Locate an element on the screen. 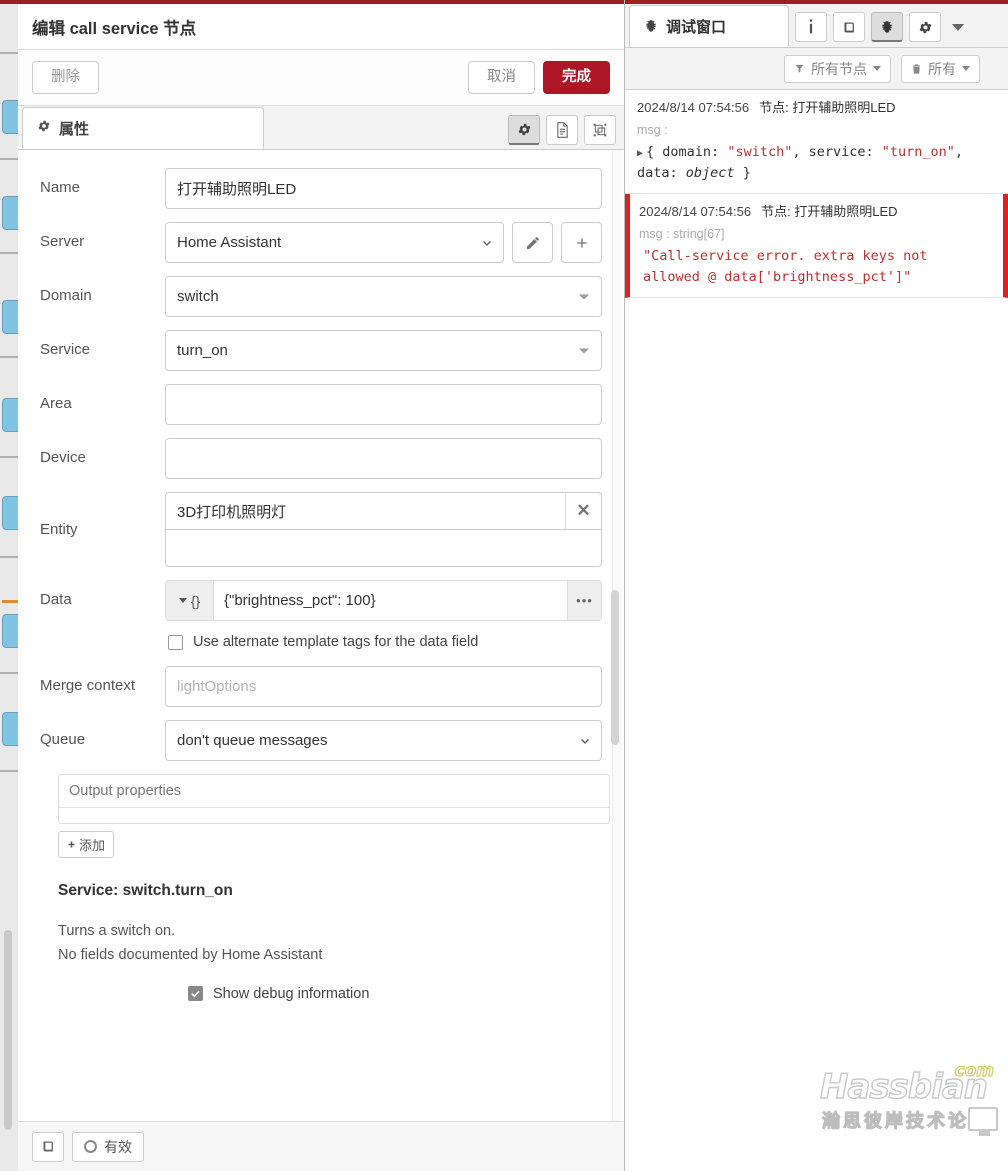  node-enabled-toggle: 有效 is located at coordinates (108, 1146).